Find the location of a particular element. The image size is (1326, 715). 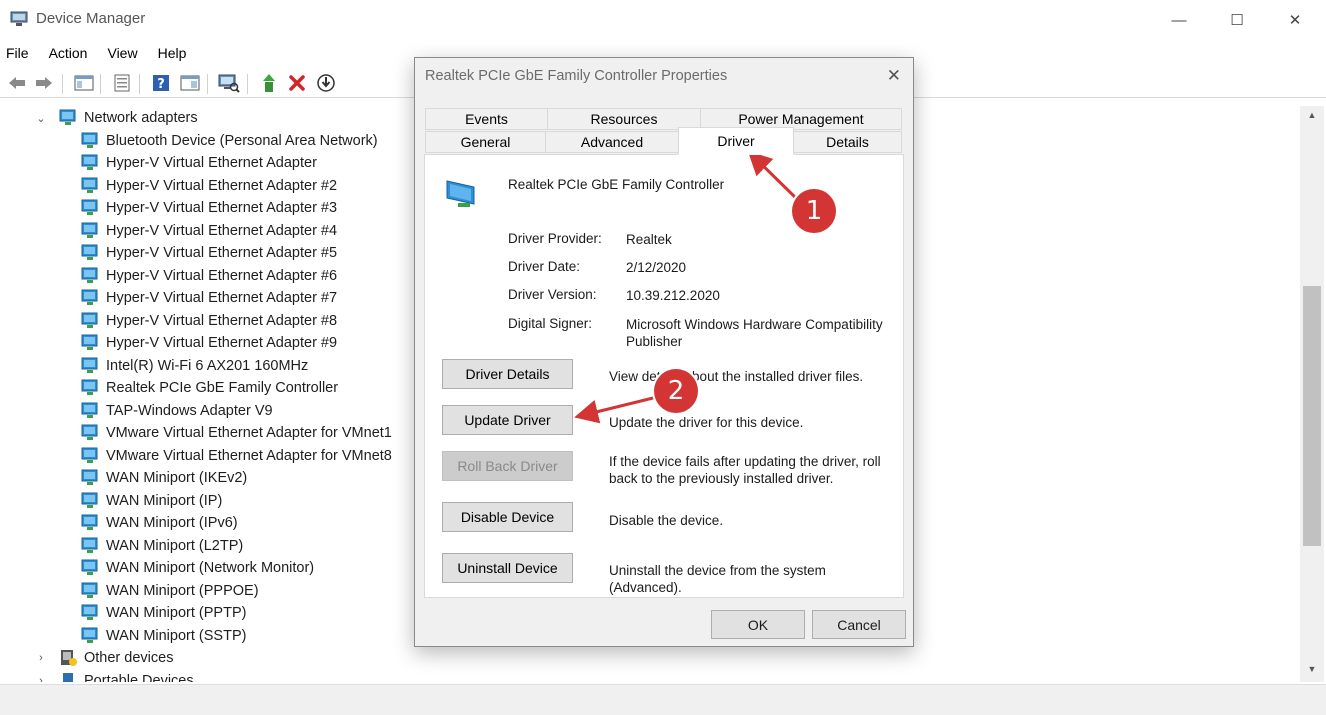

tree-item: Hyper-V Virtual Ethernet Adapter #9 is located at coordinates (208, 343).